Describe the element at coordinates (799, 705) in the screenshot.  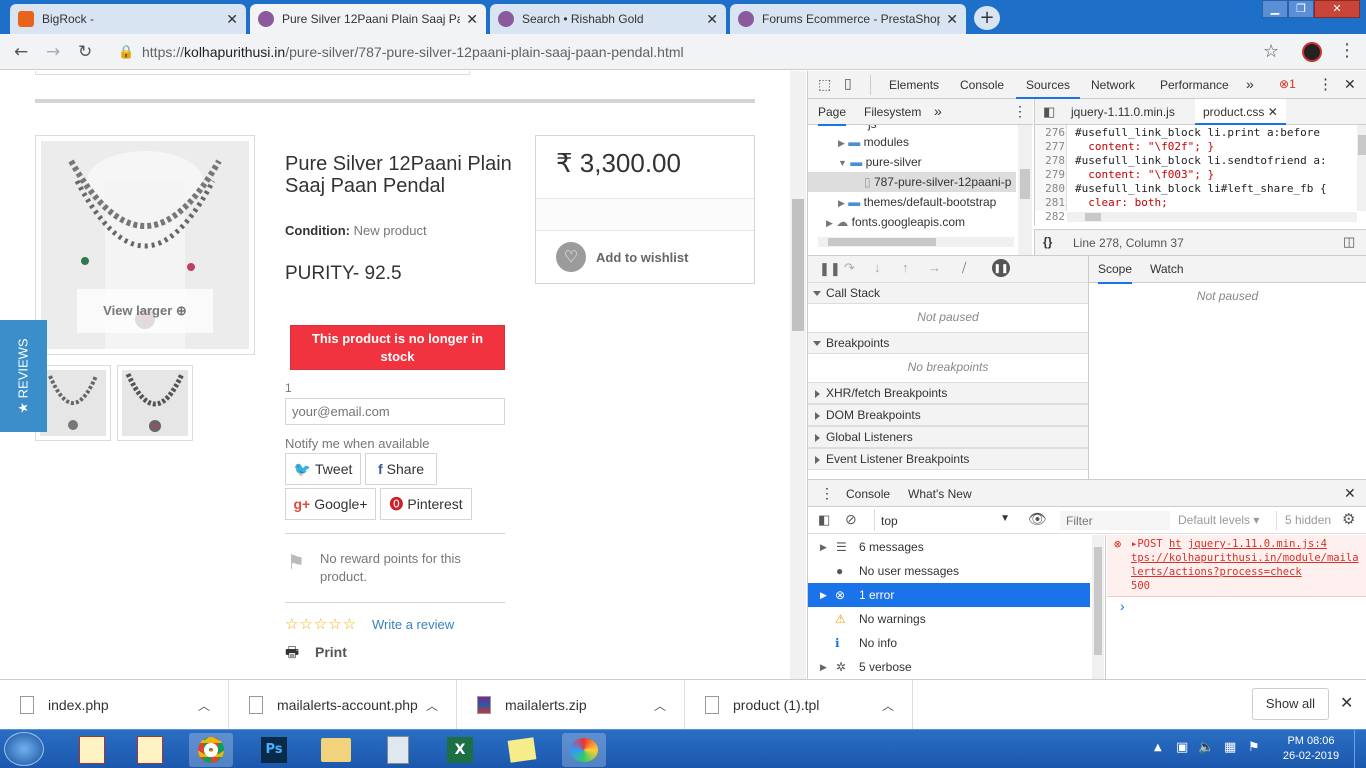
I see `download-item: product (1).tpl ︿` at that location.